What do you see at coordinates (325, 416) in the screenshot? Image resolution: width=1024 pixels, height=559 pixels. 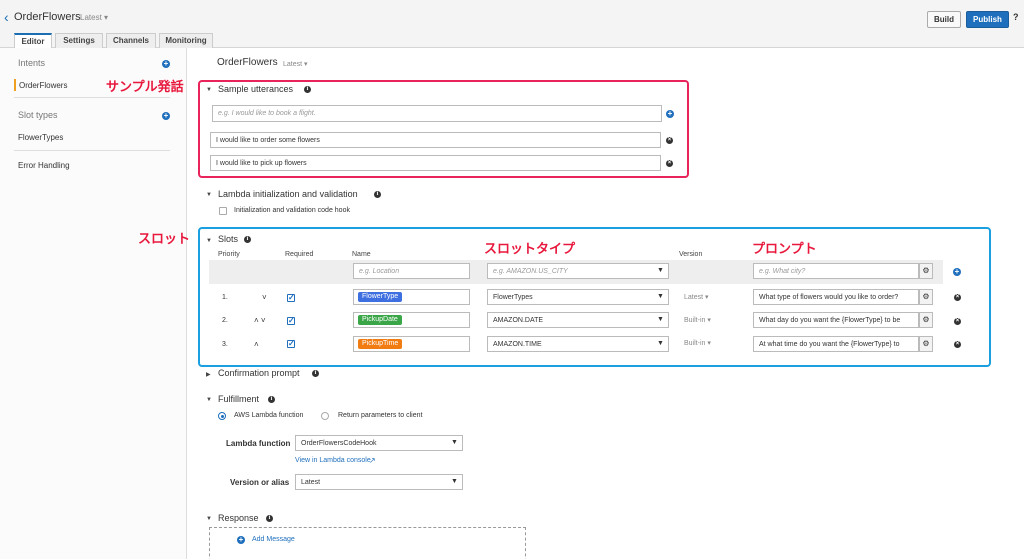 I see `return-params-radio` at bounding box center [325, 416].